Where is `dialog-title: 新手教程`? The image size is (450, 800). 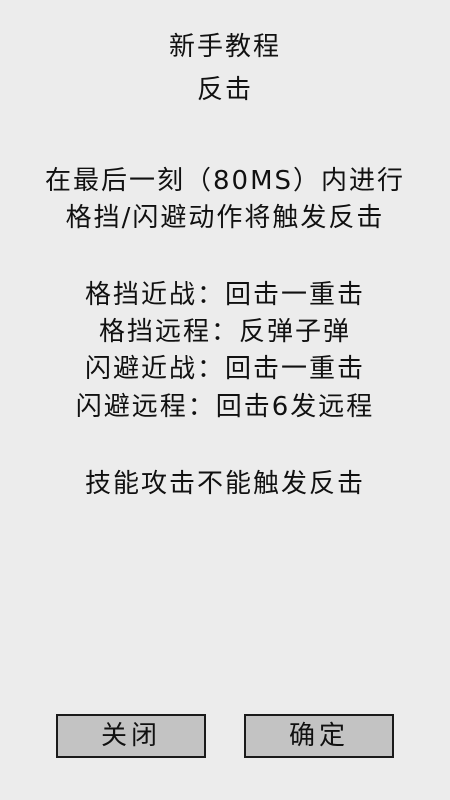 dialog-title: 新手教程 is located at coordinates (224, 47).